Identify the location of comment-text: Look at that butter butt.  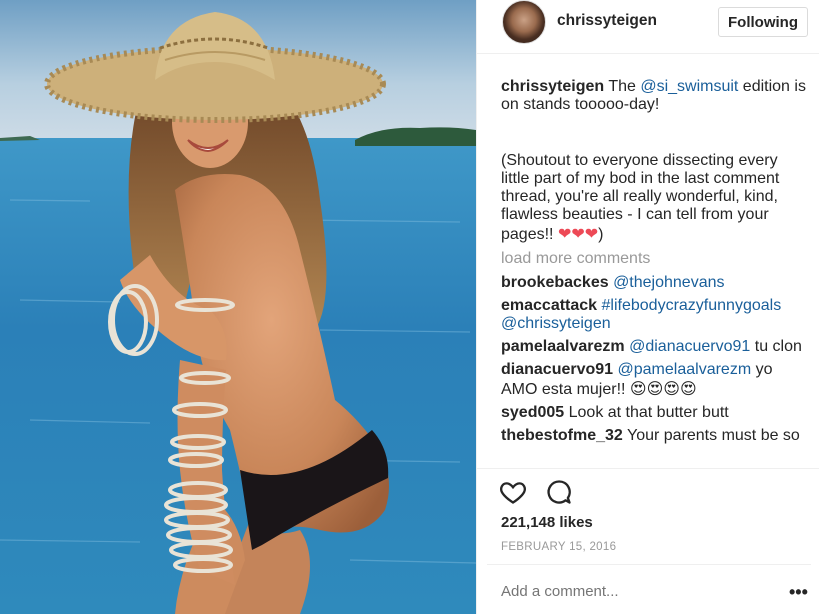
(646, 412).